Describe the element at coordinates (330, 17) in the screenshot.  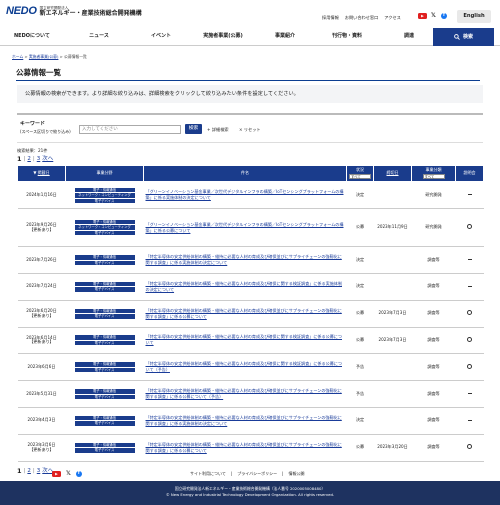
I see `link-recruit: 採用情報` at that location.